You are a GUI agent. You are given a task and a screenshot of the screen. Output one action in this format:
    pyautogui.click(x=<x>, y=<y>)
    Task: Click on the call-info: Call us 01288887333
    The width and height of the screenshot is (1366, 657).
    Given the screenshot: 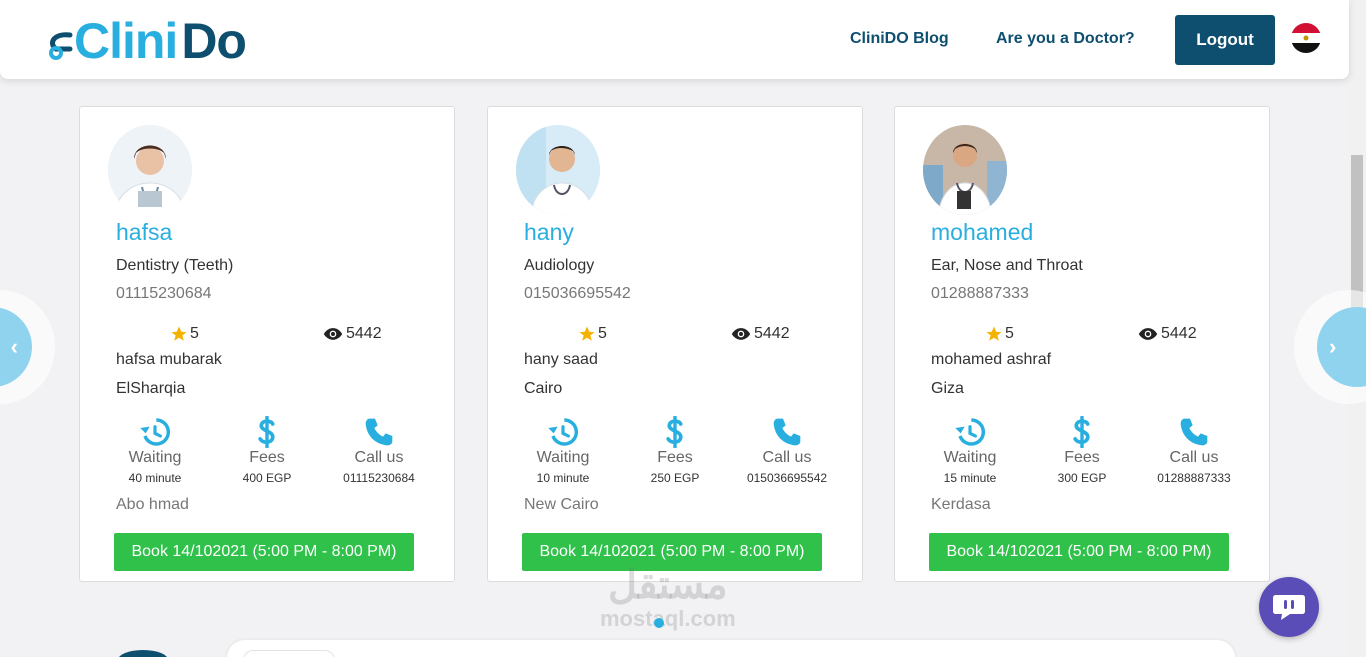 What is the action you would take?
    pyautogui.click(x=1194, y=450)
    